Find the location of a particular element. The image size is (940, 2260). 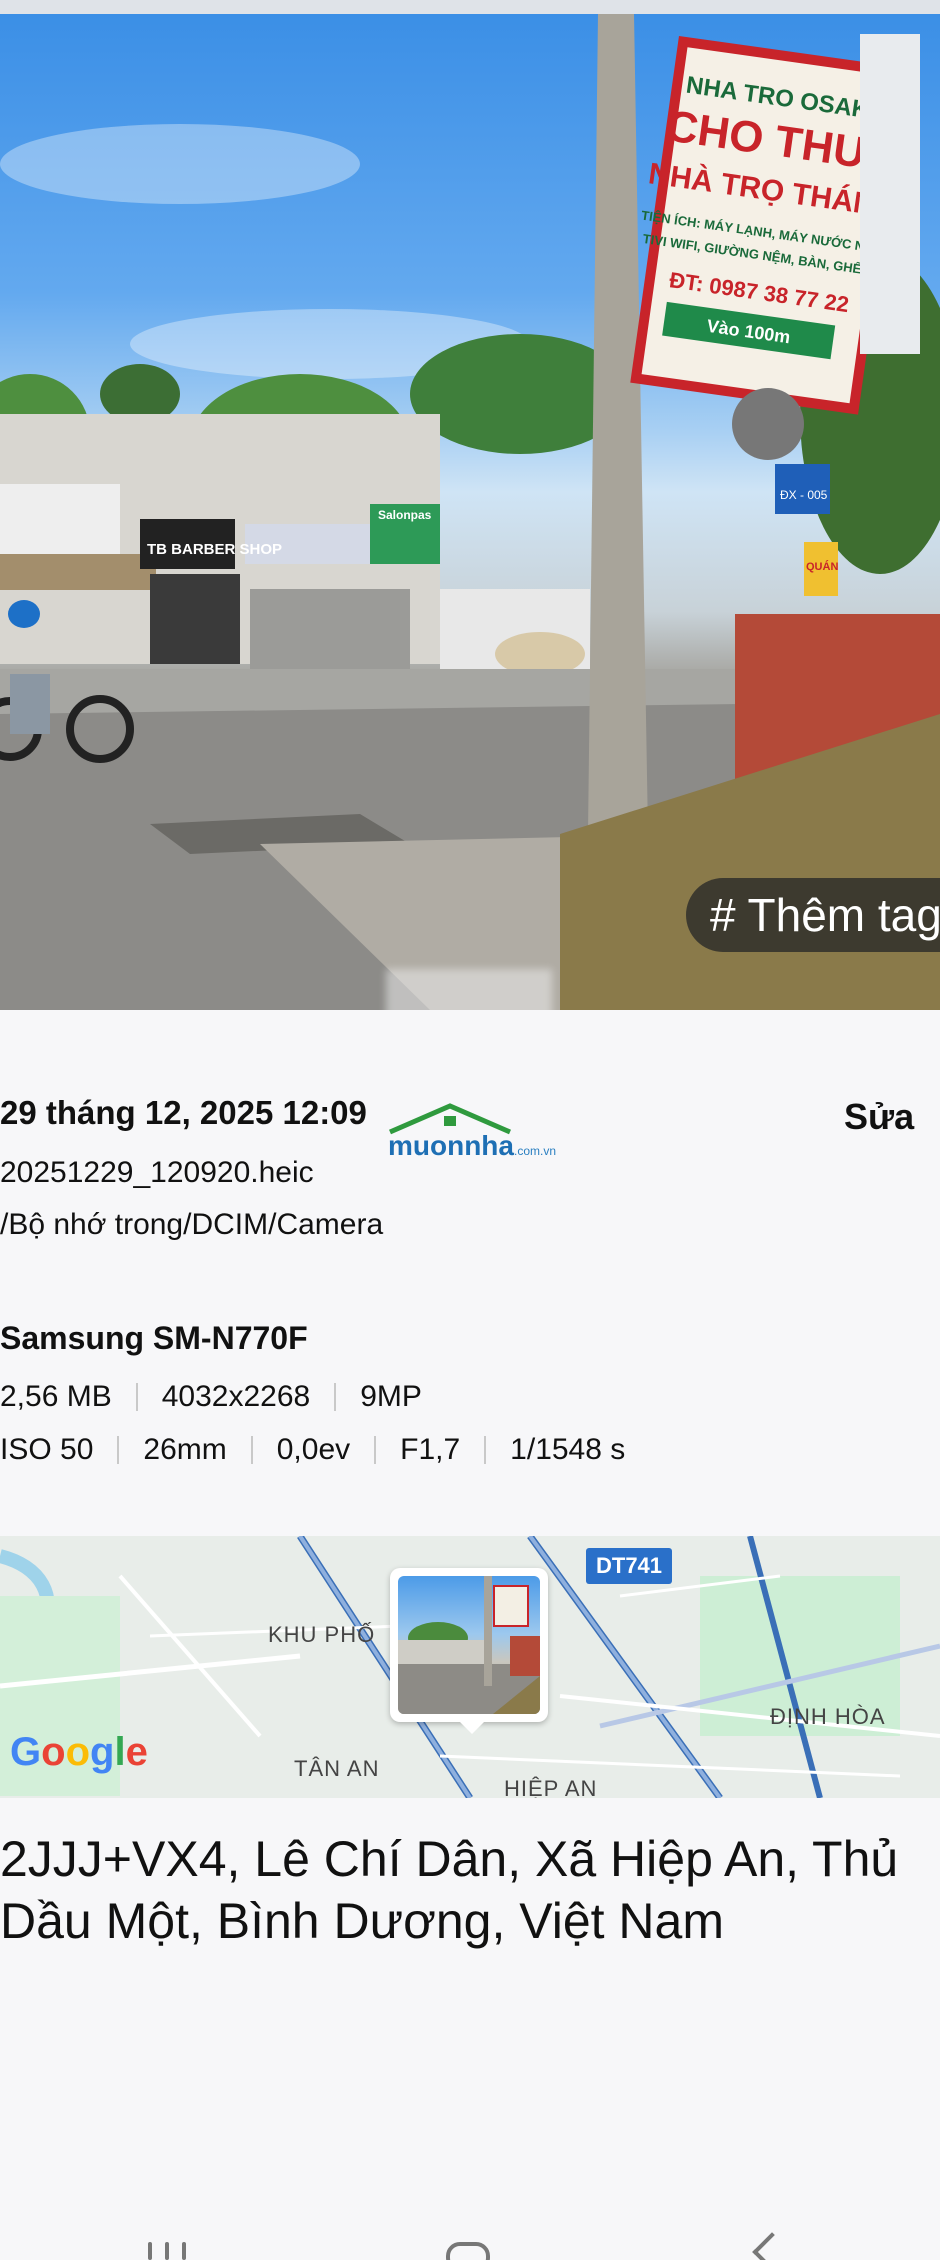

map-label-dinh-hoa: ĐỊNH HÒA is located at coordinates (828, 1716).